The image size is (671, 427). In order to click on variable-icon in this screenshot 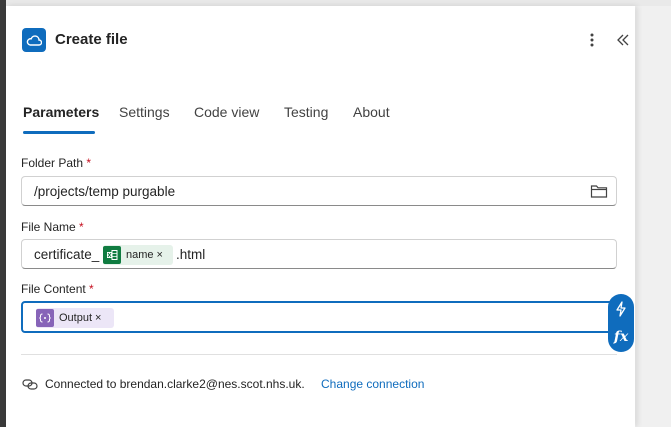, I will do `click(45, 318)`.